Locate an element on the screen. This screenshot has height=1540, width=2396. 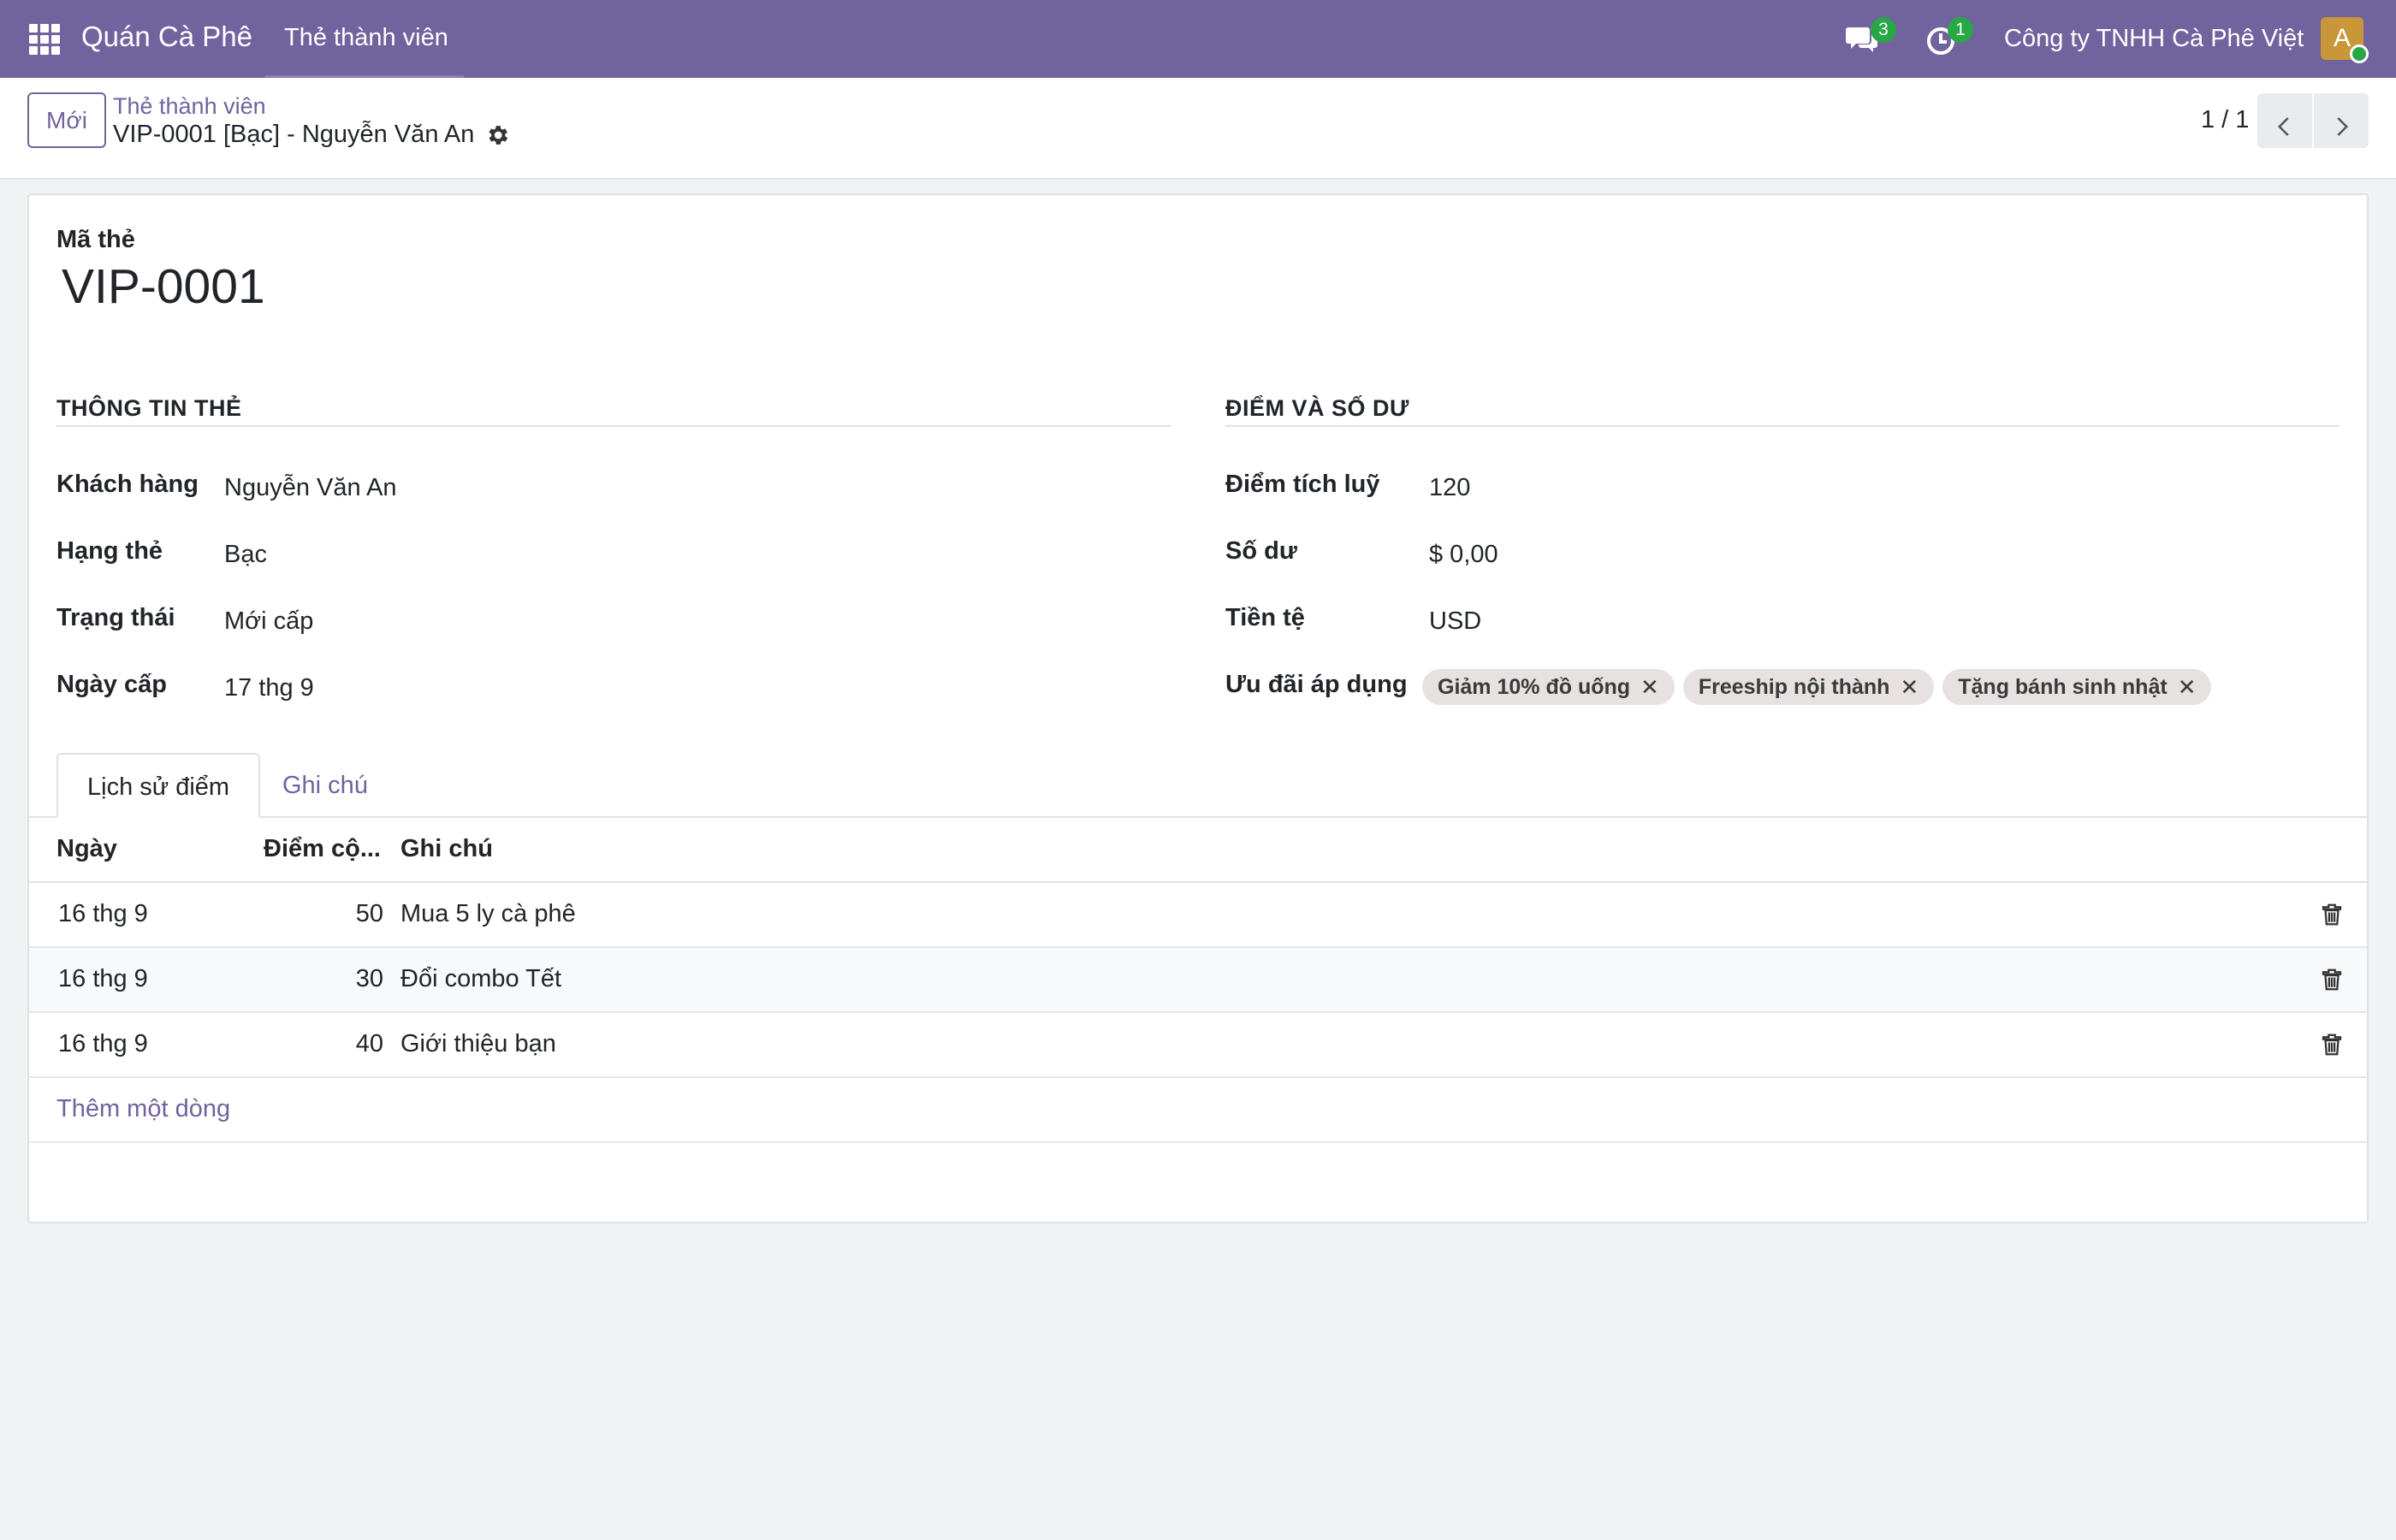
row-points: 30 is located at coordinates (369, 978).